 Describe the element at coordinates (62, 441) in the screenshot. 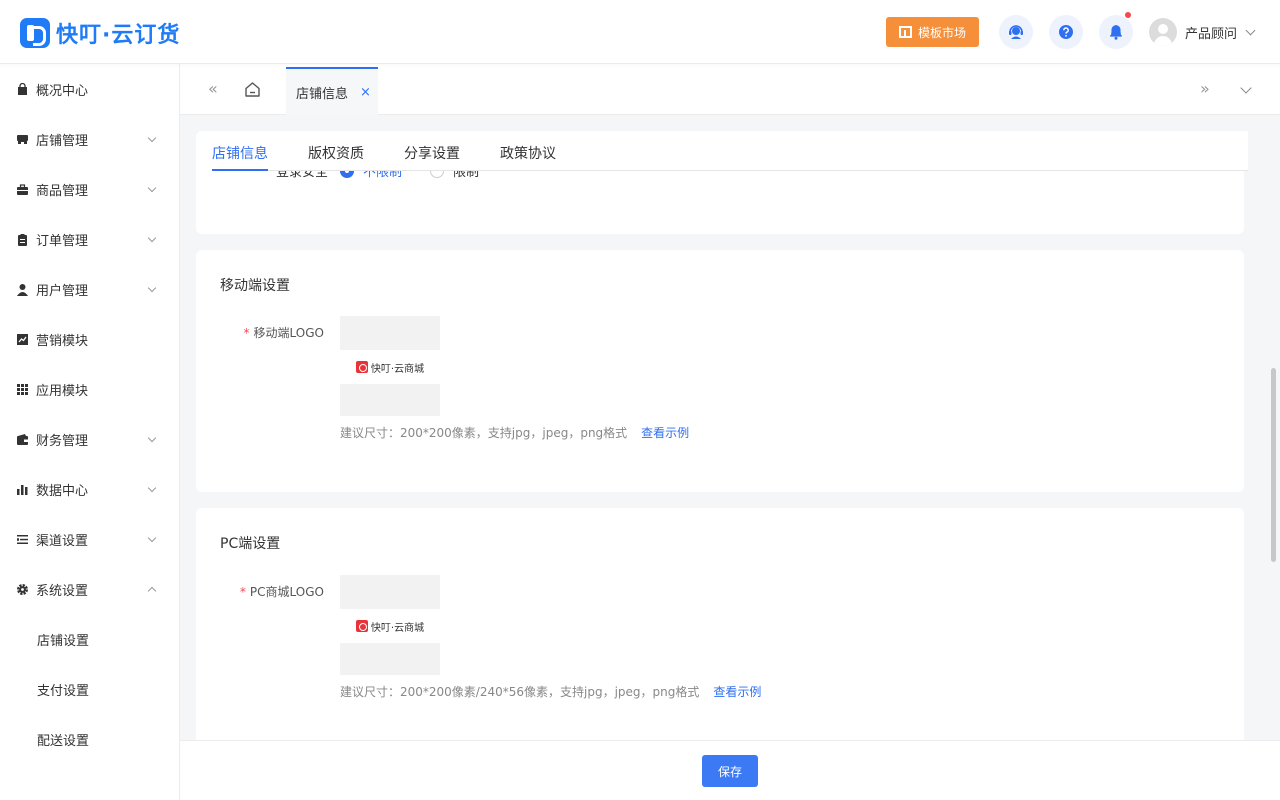

I see `sidebar-item-label: 财务管理` at that location.